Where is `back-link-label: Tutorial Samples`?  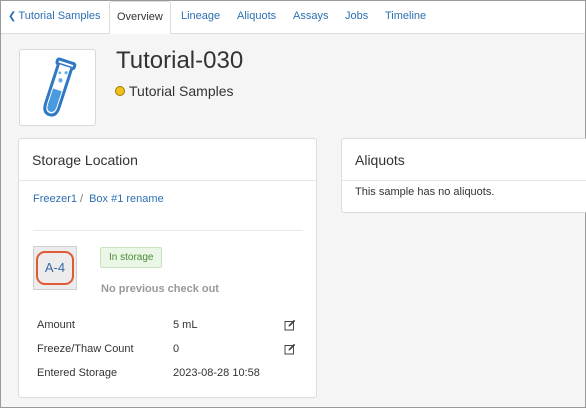
back-link-label: Tutorial Samples is located at coordinates (59, 16).